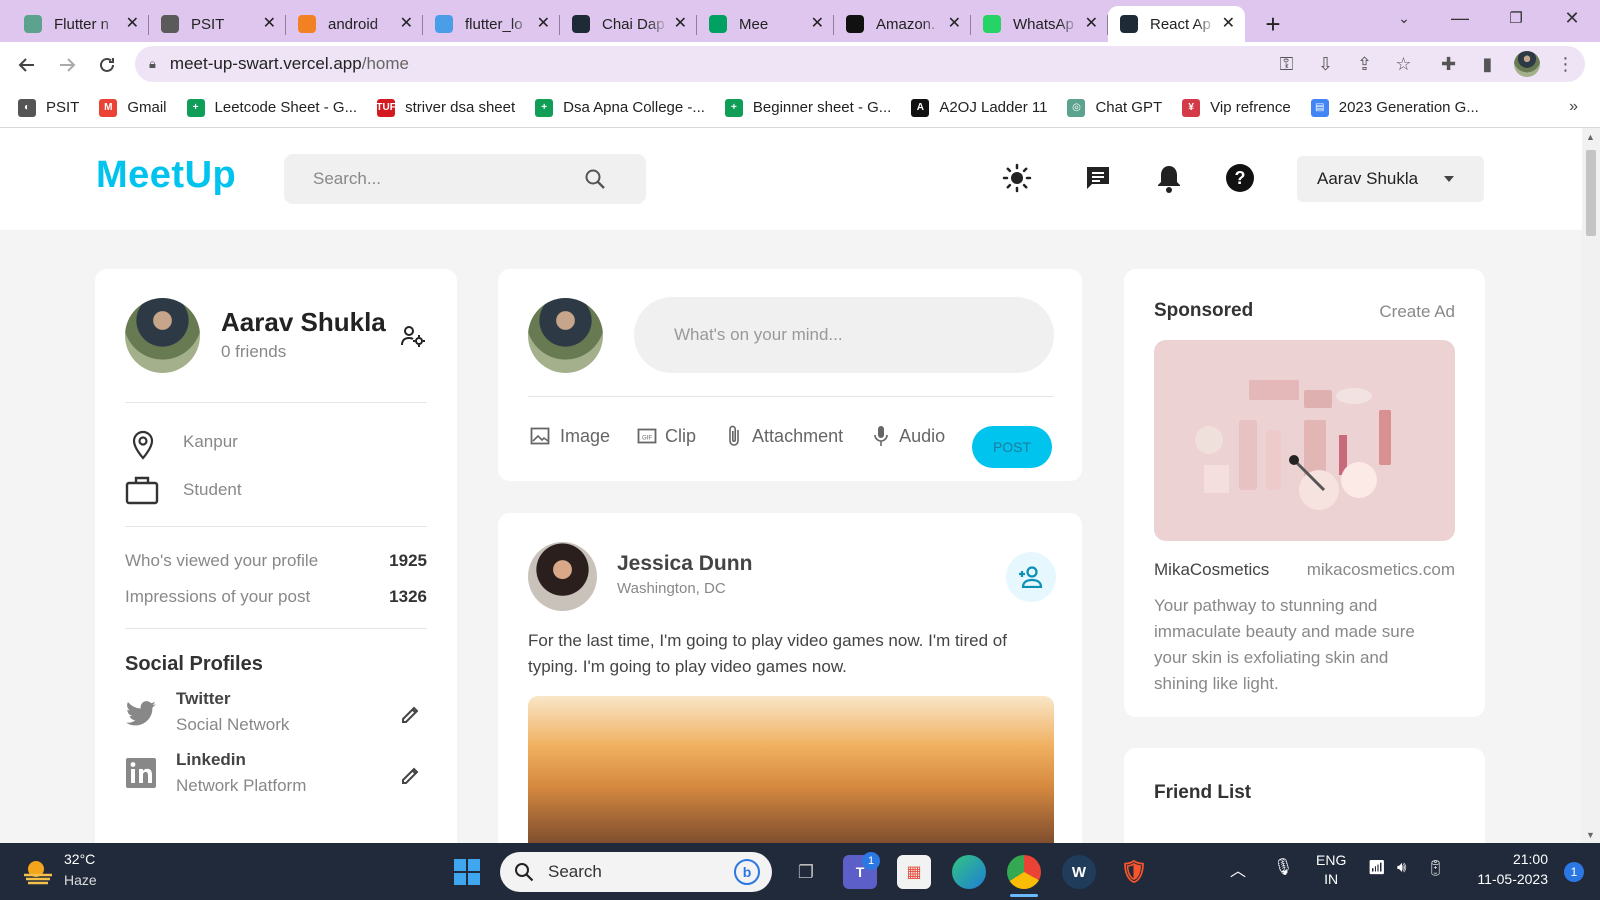  I want to click on browser-tab: flutter_lo ✕, so click(491, 24).